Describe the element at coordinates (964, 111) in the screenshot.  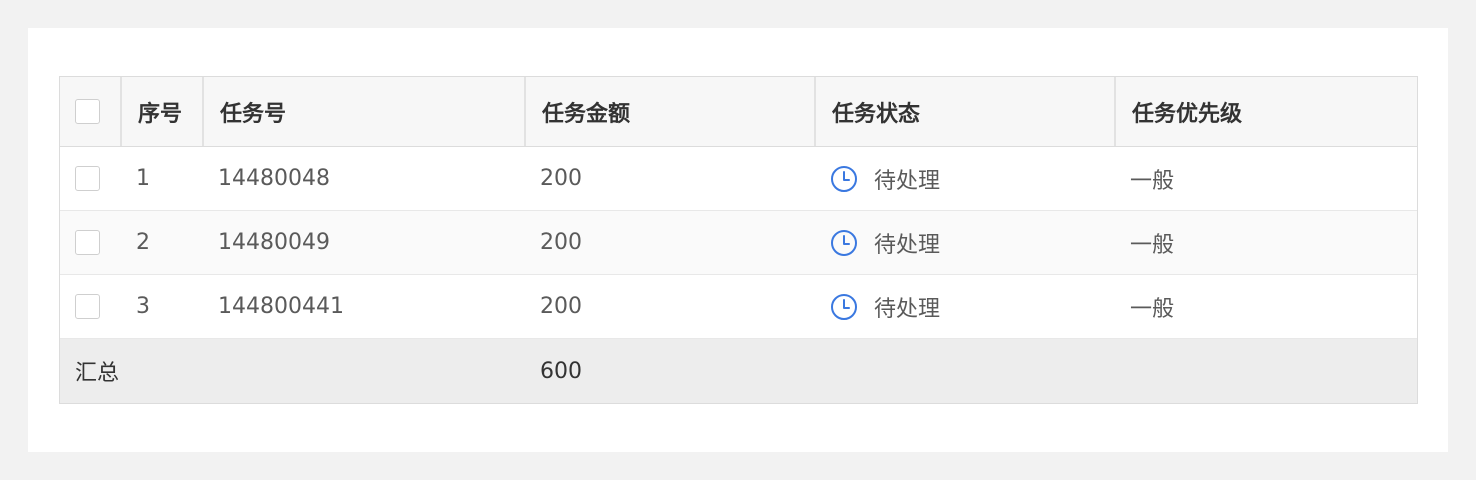
I see `column-header-status: 任务状态` at that location.